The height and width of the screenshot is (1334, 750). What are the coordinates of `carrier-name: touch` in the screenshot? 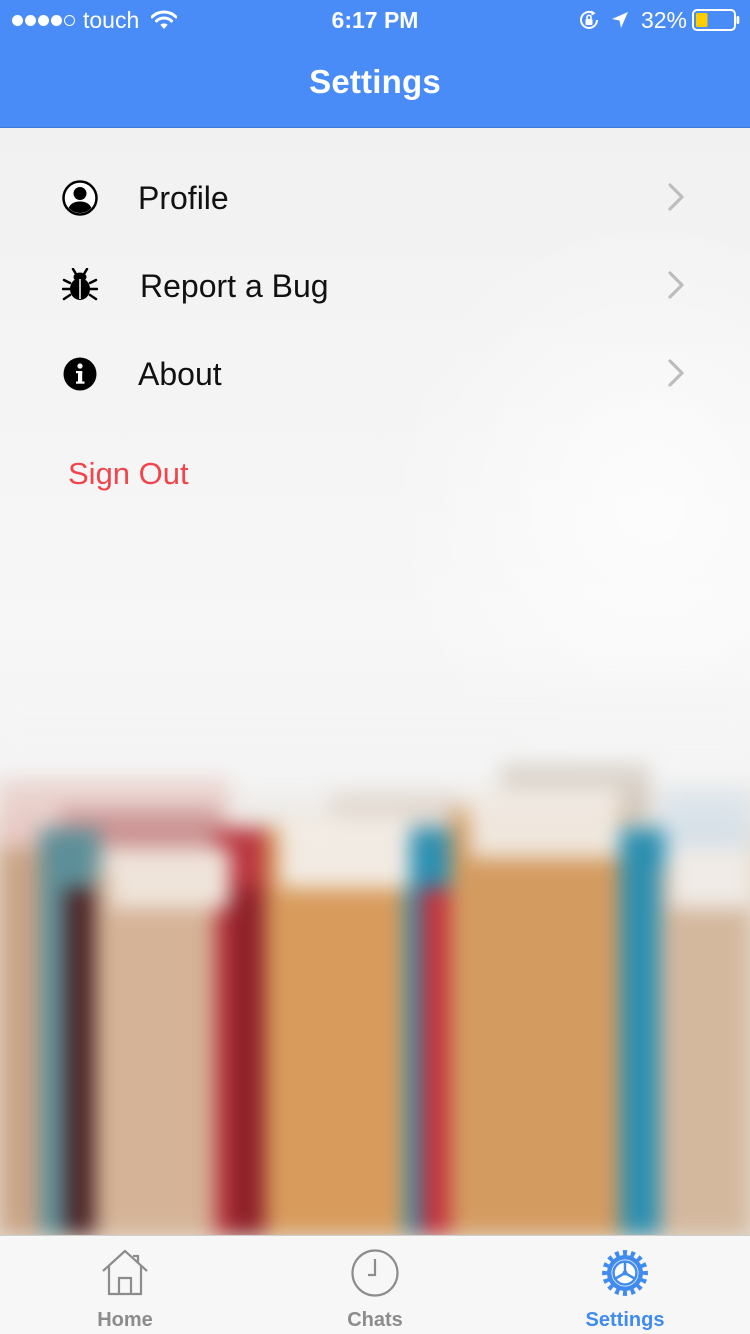 It's located at (111, 20).